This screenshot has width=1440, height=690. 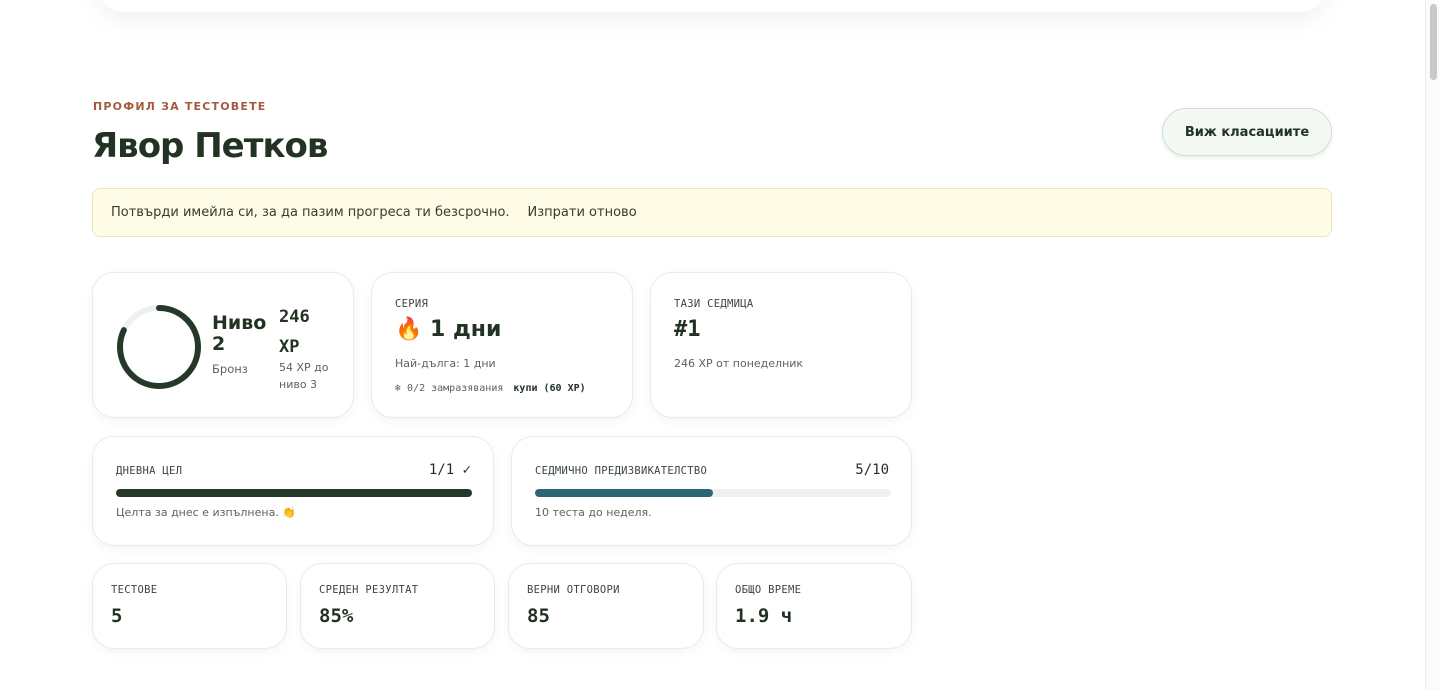 What do you see at coordinates (219, 344) in the screenshot?
I see `level-number: 2` at bounding box center [219, 344].